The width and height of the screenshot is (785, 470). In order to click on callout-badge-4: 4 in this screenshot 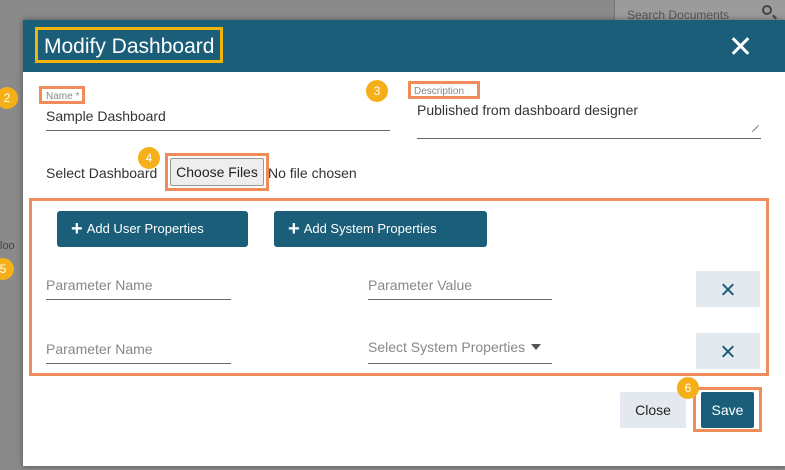, I will do `click(149, 158)`.